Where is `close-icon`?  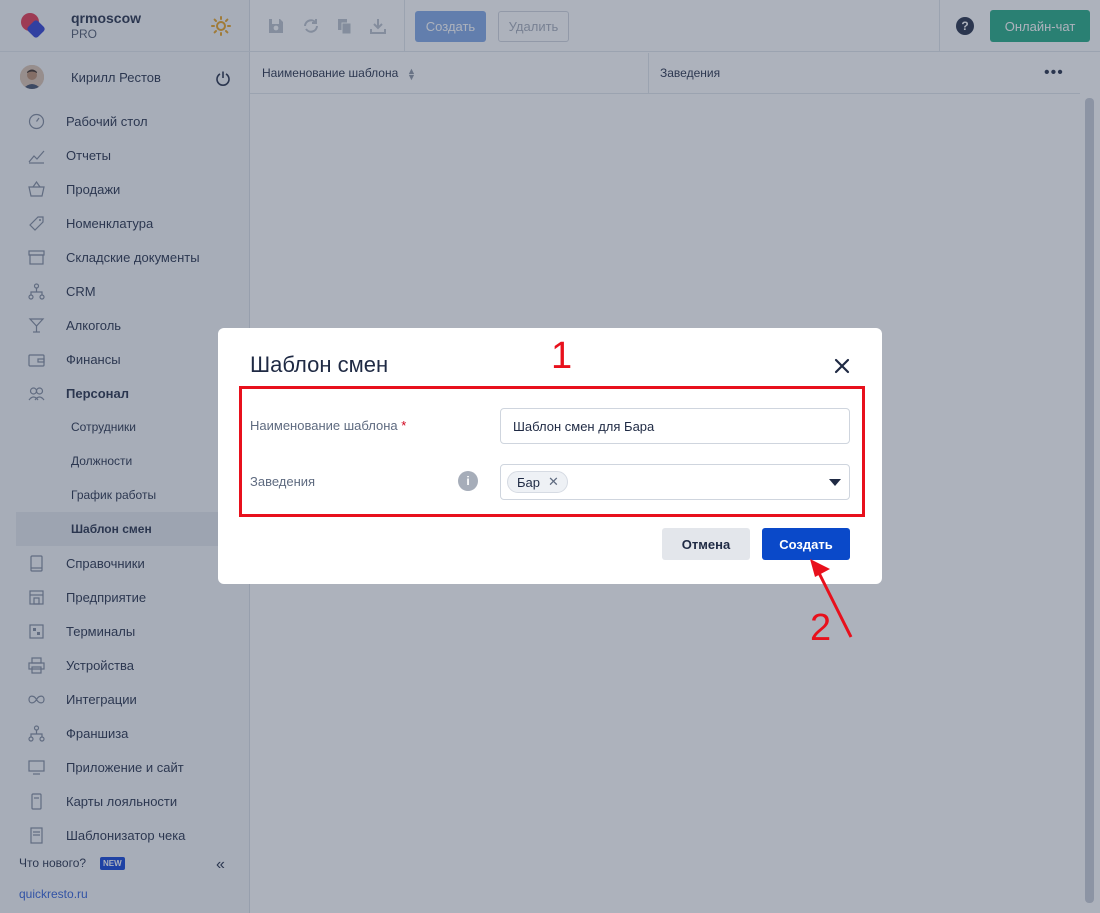 close-icon is located at coordinates (842, 366).